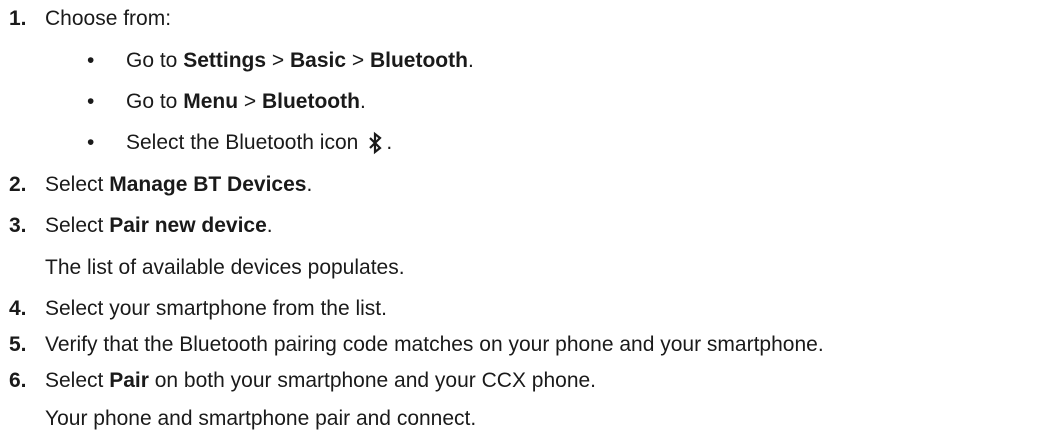  What do you see at coordinates (18, 184) in the screenshot?
I see `step-number: 2.` at bounding box center [18, 184].